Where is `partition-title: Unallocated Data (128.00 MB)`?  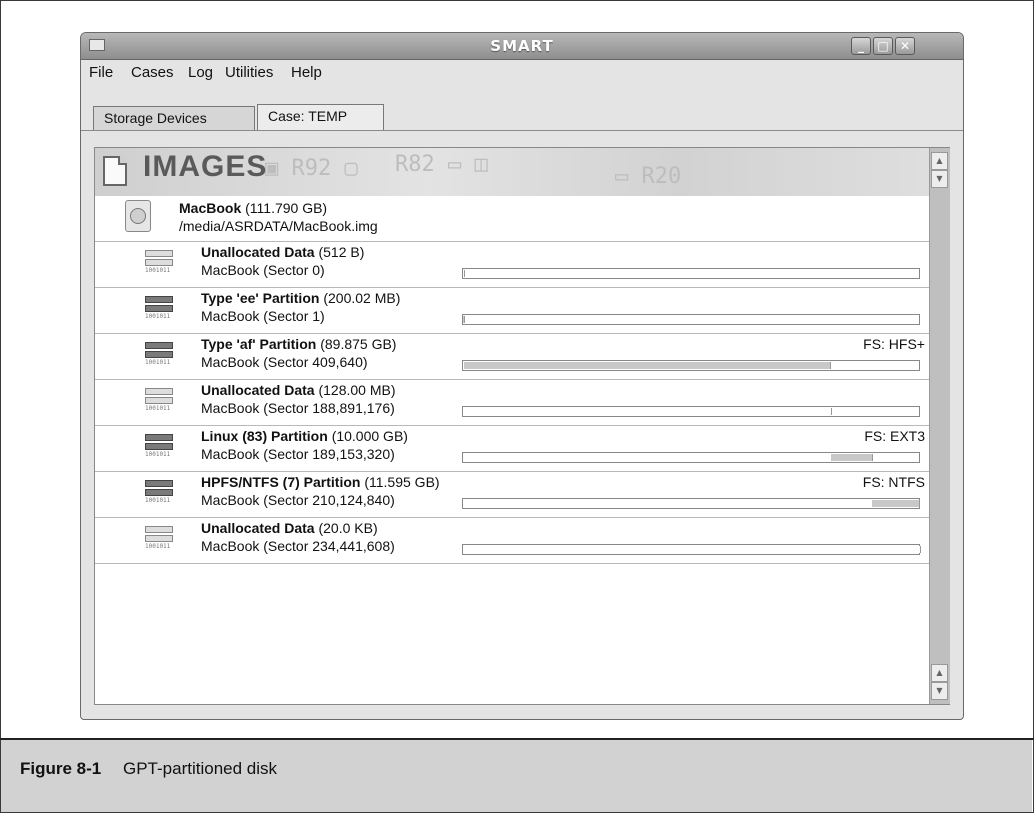
partition-title: Unallocated Data (128.00 MB) is located at coordinates (298, 390).